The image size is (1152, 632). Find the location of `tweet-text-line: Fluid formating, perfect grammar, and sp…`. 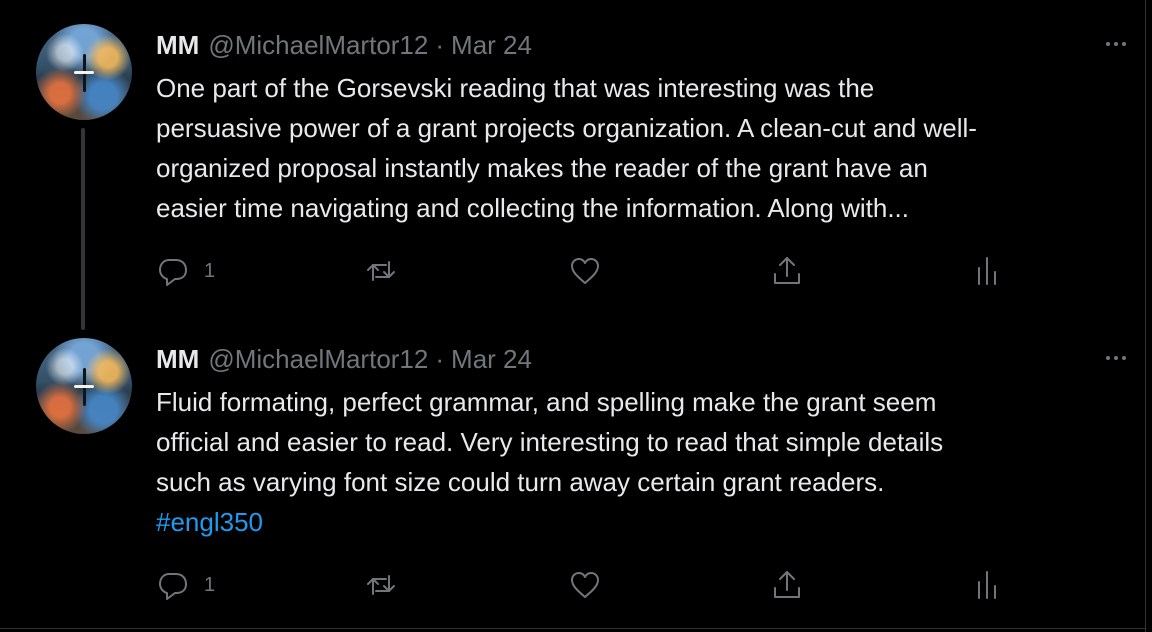

tweet-text-line: Fluid formating, perfect grammar, and sp… is located at coordinates (546, 402).